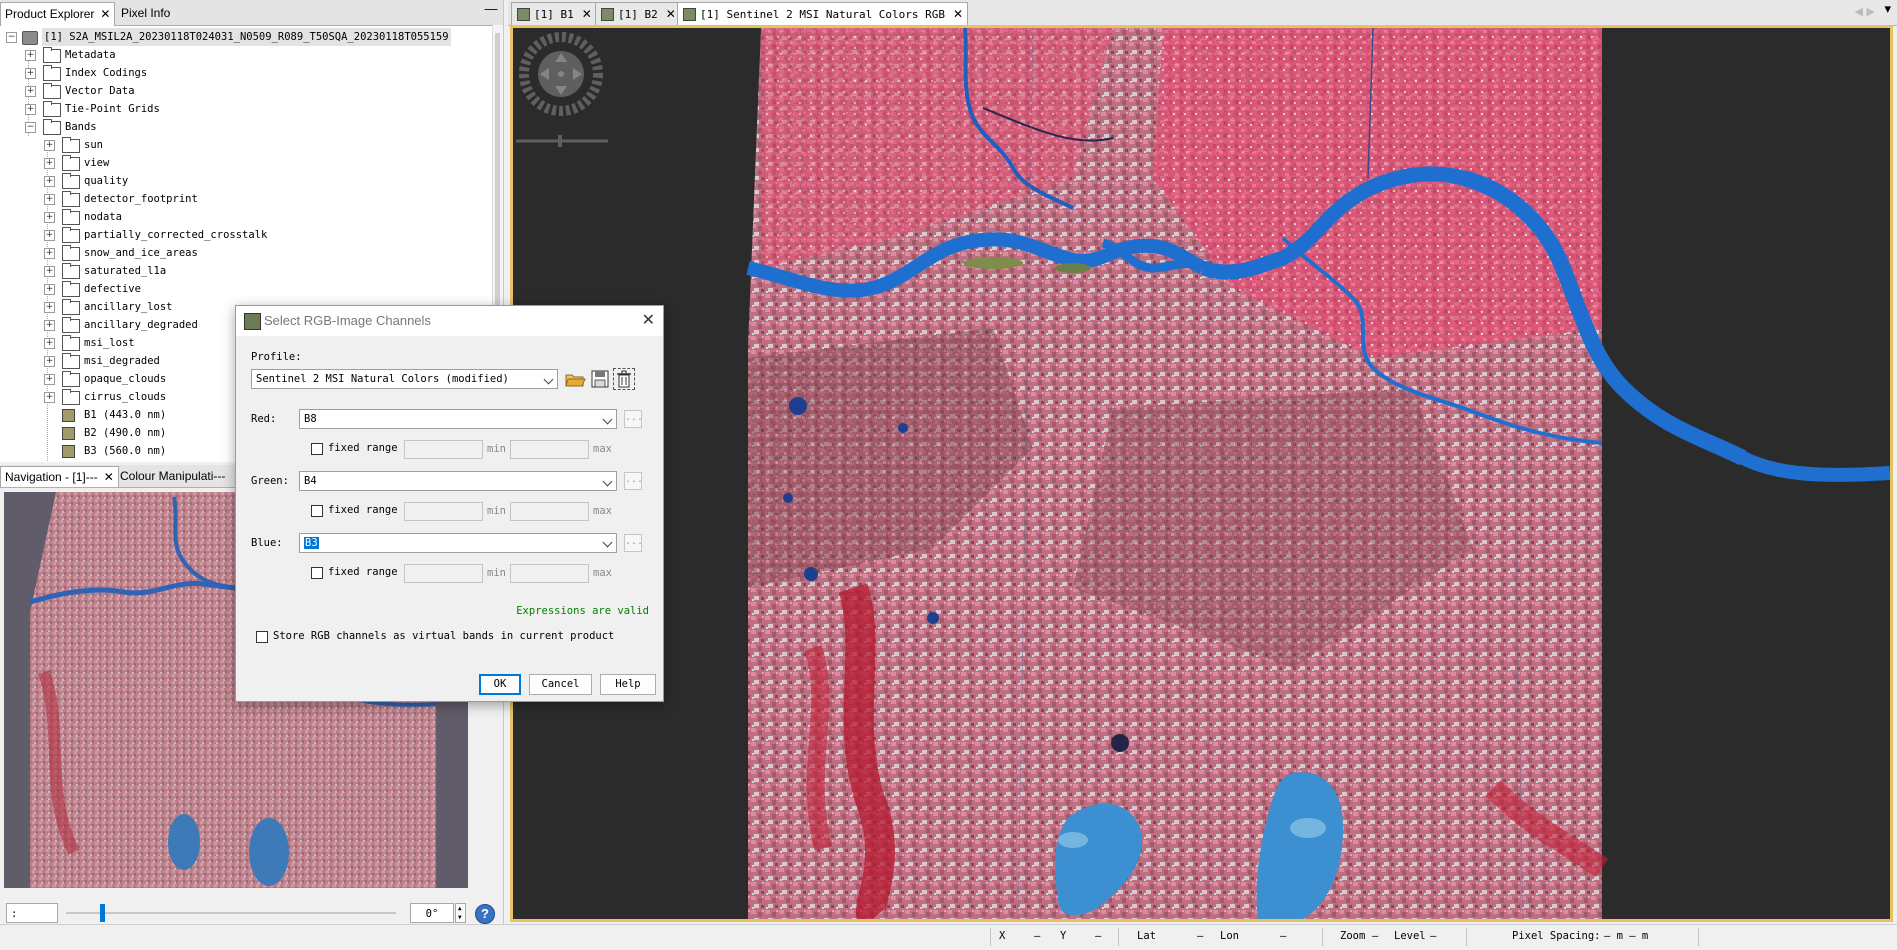 The height and width of the screenshot is (950, 1897). What do you see at coordinates (449, 321) in the screenshot?
I see `dialog-titlebar: Select RGB-Image Channels ✕` at bounding box center [449, 321].